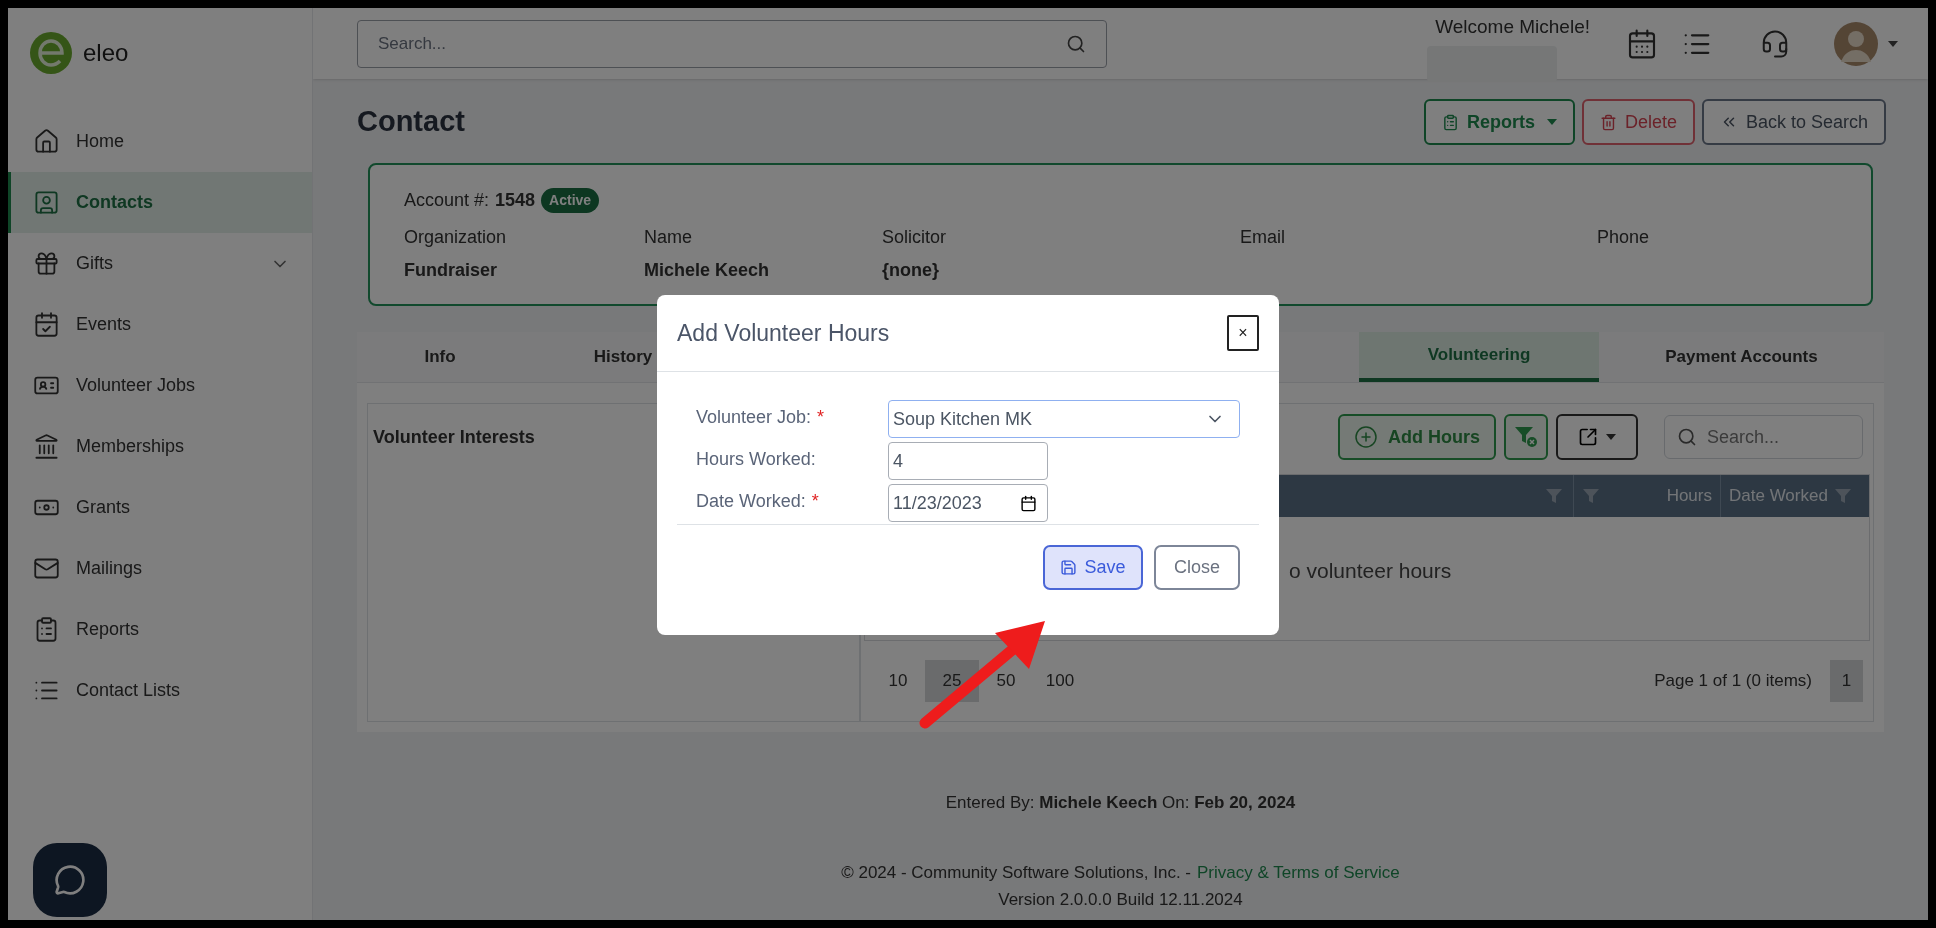 The width and height of the screenshot is (1936, 928). I want to click on account-number: 1548, so click(515, 200).